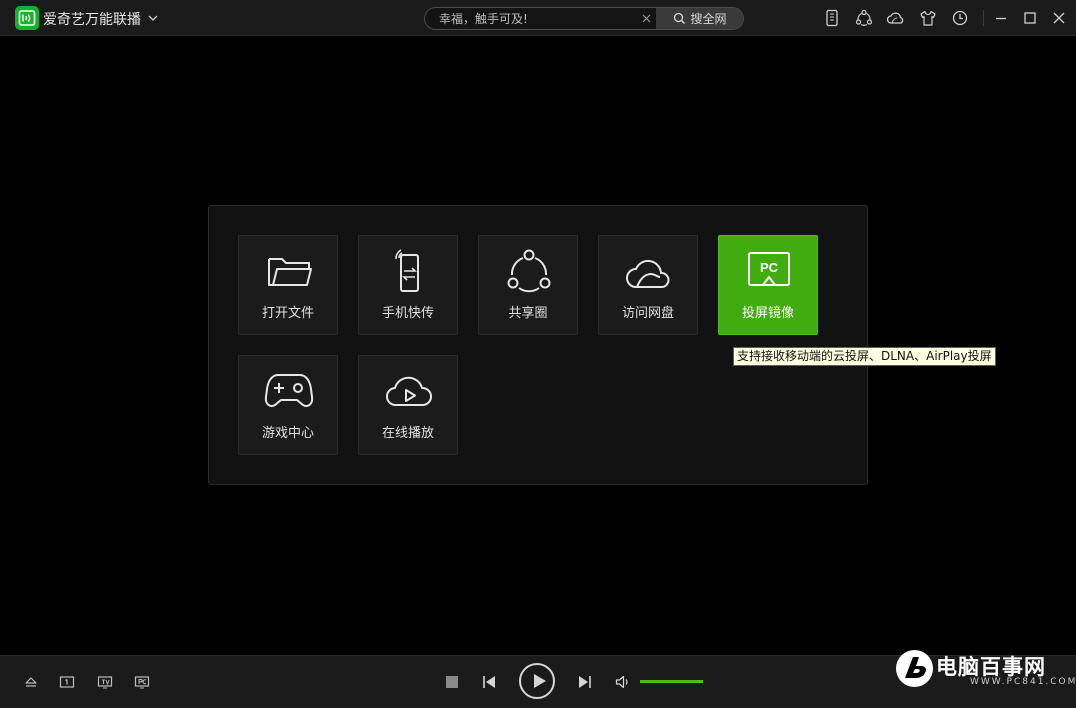  What do you see at coordinates (646, 18) in the screenshot?
I see `clear-icon` at bounding box center [646, 18].